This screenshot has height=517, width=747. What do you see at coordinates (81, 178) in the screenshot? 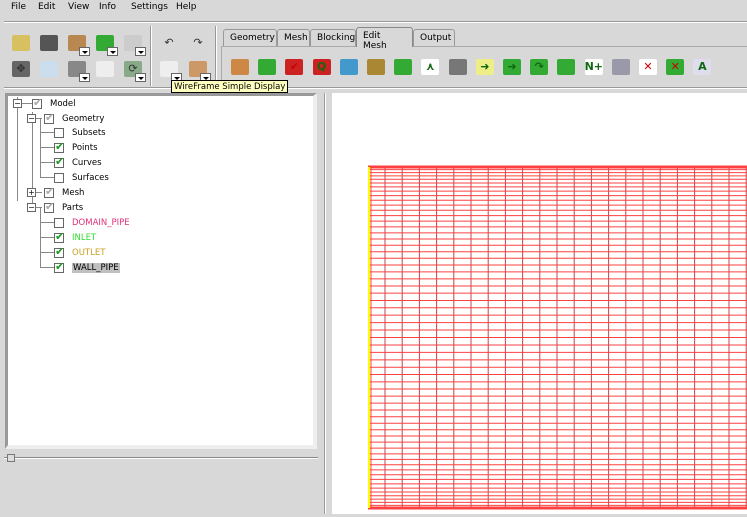
I see `tree-node-surfaces: Surfaces` at bounding box center [81, 178].